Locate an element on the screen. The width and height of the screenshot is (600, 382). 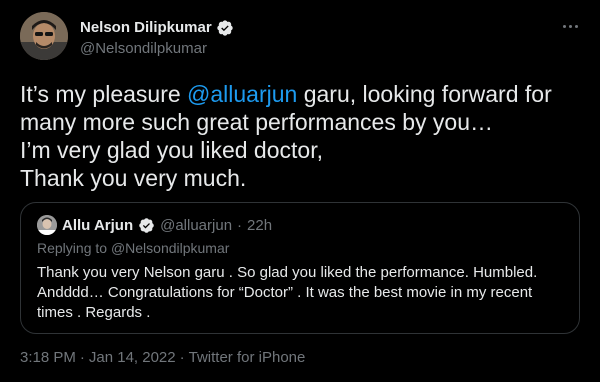
tweet-text-segment: garu, looking forward for is located at coordinates (424, 94).